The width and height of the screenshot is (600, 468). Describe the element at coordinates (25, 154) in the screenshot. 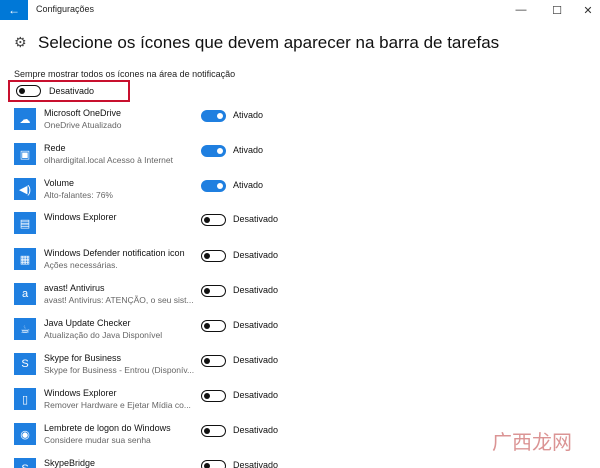

I see `network-icon: ▣` at that location.